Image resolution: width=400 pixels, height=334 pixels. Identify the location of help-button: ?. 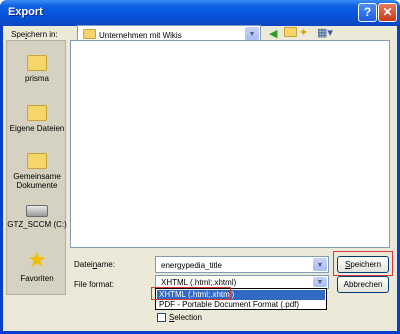
(367, 12).